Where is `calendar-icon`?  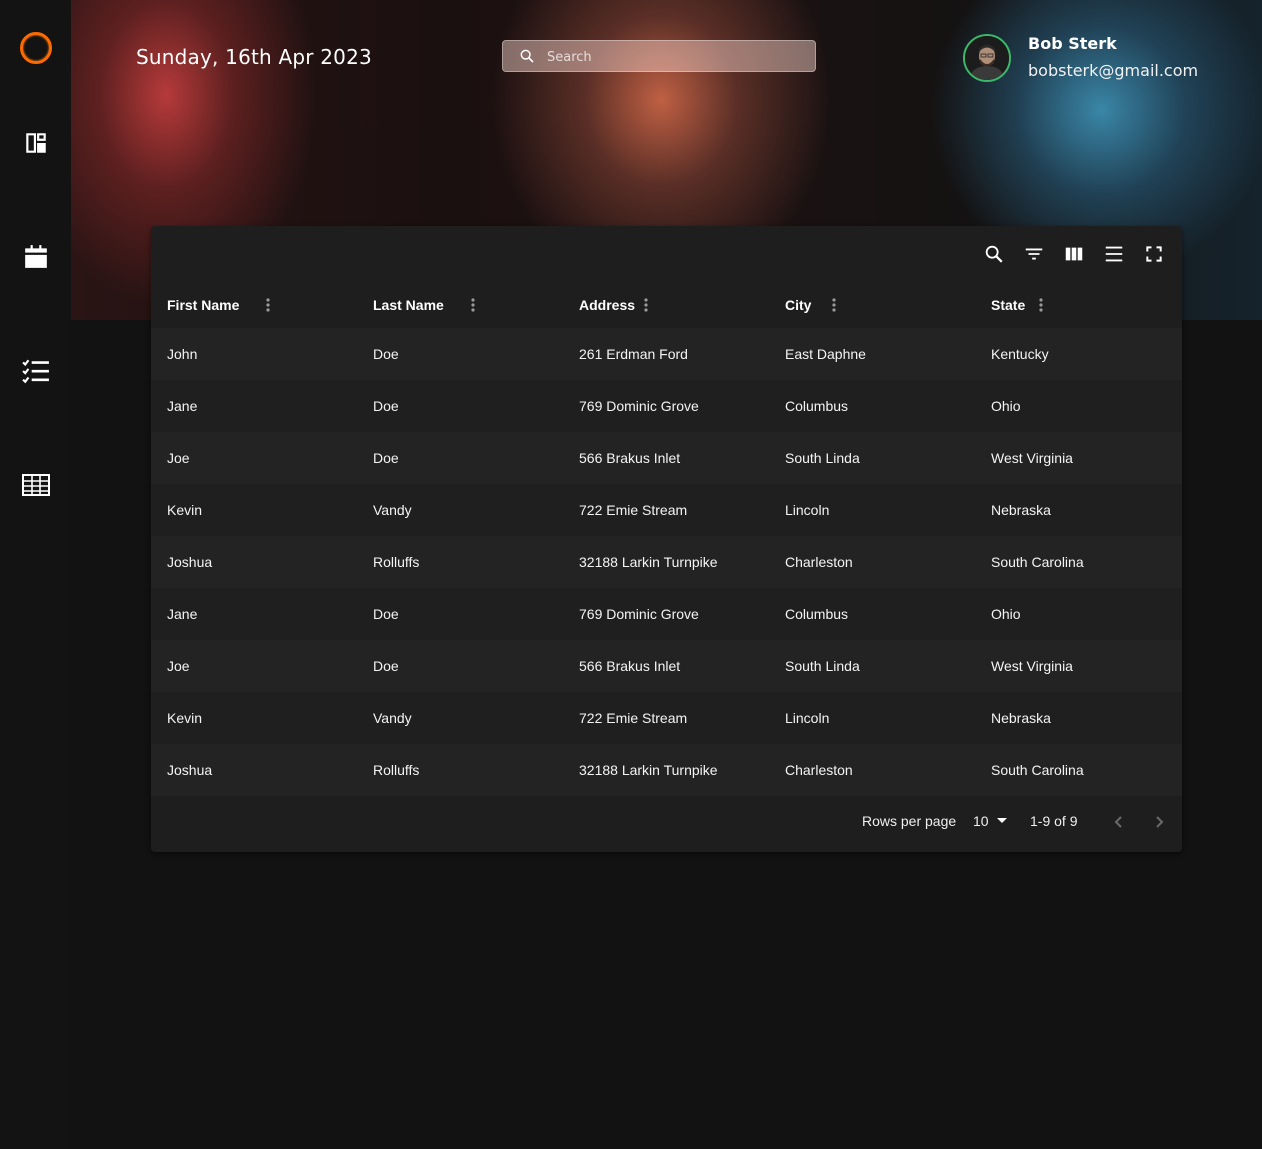
calendar-icon is located at coordinates (36, 257).